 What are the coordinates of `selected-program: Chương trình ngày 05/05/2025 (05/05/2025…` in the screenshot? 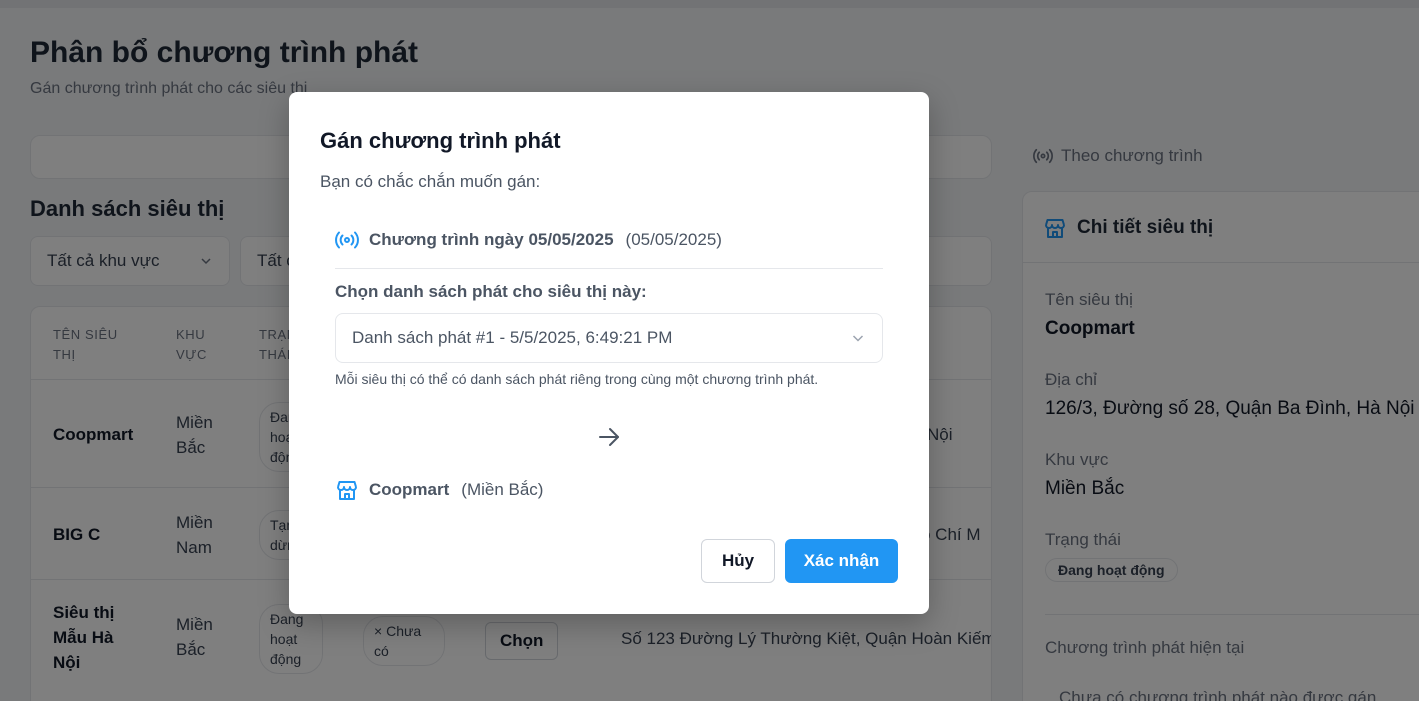 It's located at (528, 240).